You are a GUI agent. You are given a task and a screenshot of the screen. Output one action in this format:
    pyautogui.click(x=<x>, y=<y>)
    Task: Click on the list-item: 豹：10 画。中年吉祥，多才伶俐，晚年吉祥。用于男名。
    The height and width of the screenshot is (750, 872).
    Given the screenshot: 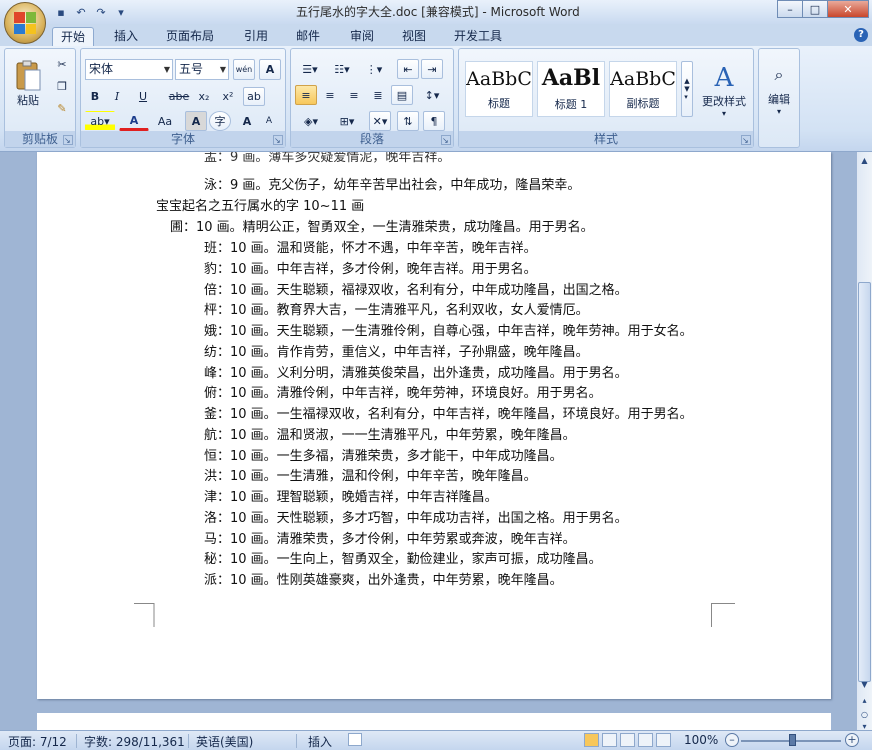 What is the action you would take?
    pyautogui.click(x=370, y=269)
    